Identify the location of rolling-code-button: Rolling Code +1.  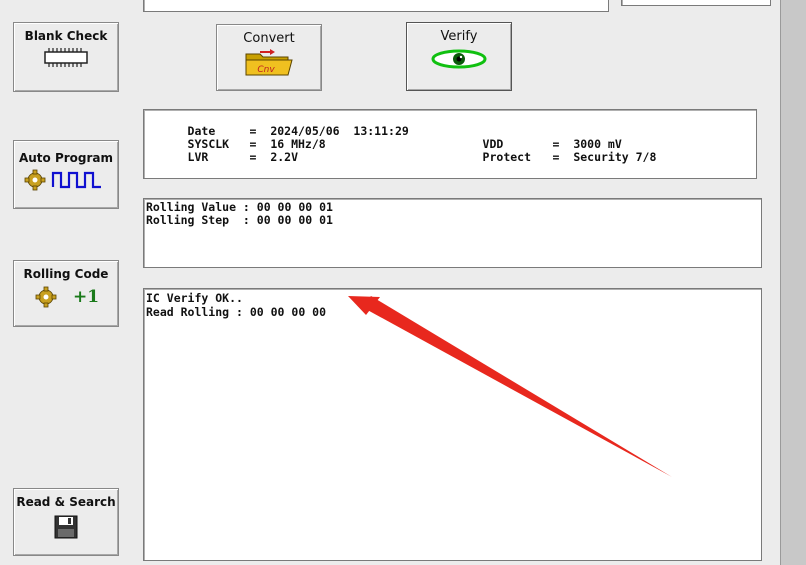
(66, 293).